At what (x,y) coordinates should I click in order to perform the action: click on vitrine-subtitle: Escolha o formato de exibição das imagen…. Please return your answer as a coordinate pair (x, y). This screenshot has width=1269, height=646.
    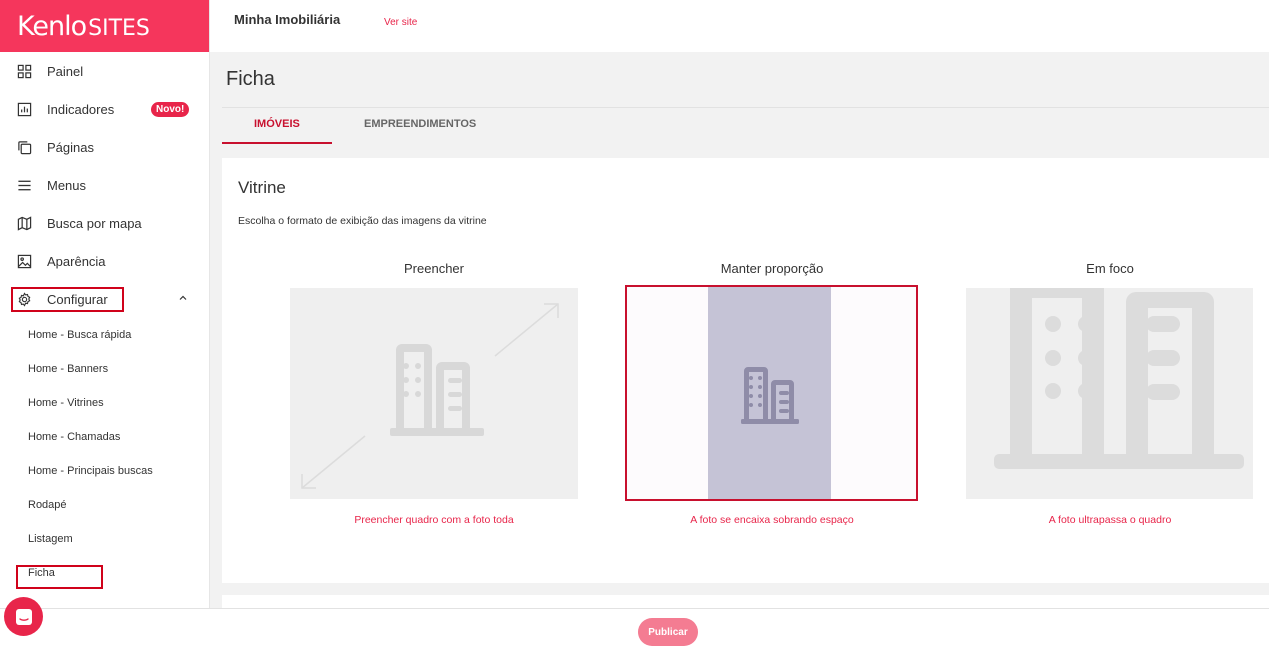
    Looking at the image, I should click on (362, 221).